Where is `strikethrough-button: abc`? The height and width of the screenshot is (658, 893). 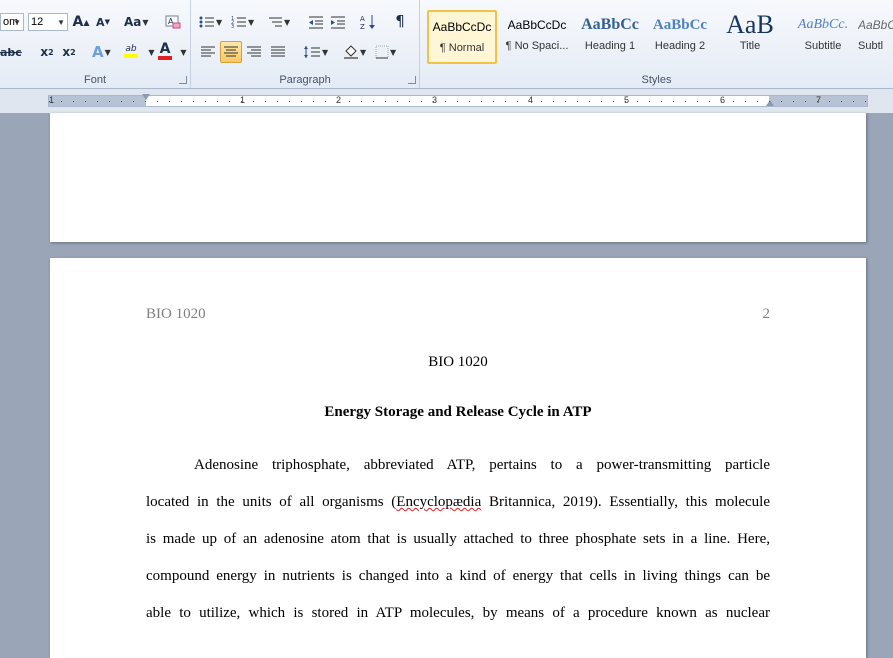 strikethrough-button: abc is located at coordinates (11, 52).